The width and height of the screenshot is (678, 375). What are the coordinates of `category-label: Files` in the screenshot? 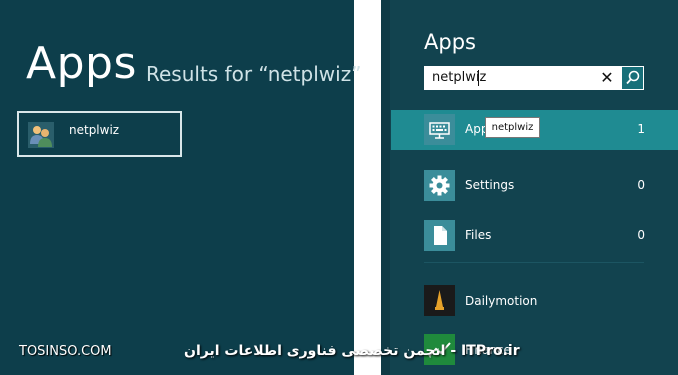 It's located at (478, 235).